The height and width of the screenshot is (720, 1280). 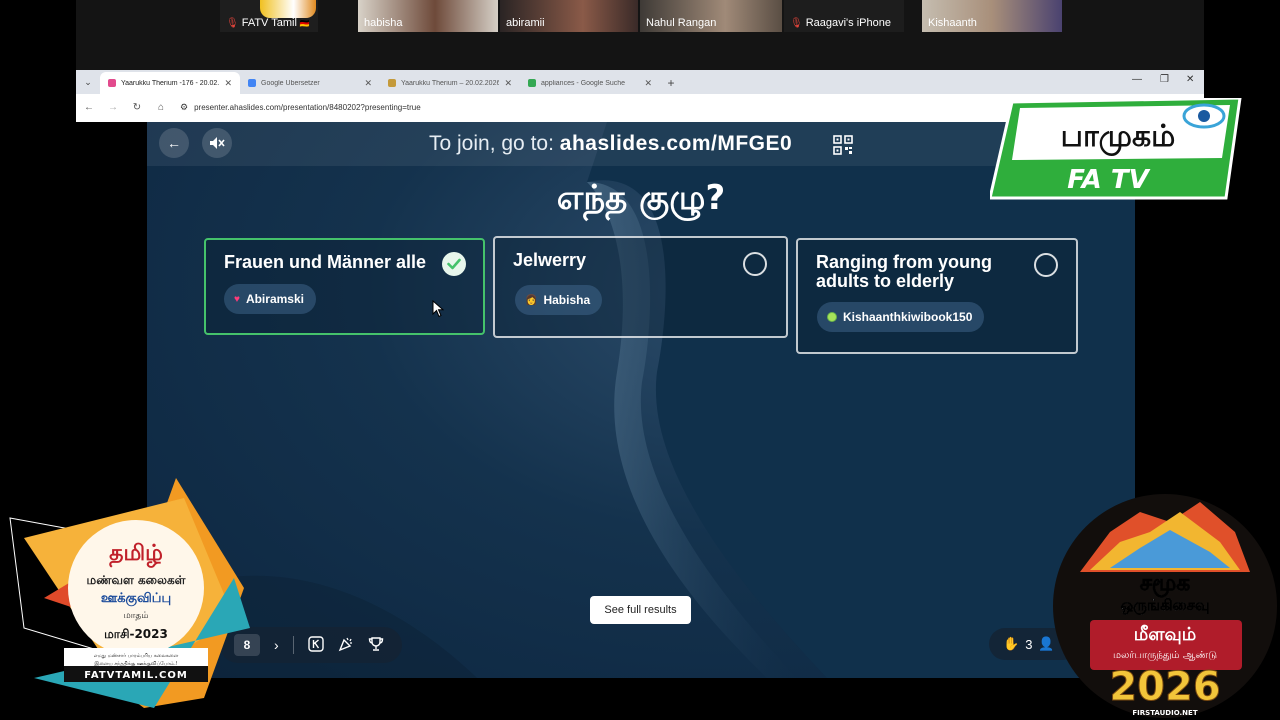 I want to click on hand-icon: ✋, so click(x=1011, y=643).